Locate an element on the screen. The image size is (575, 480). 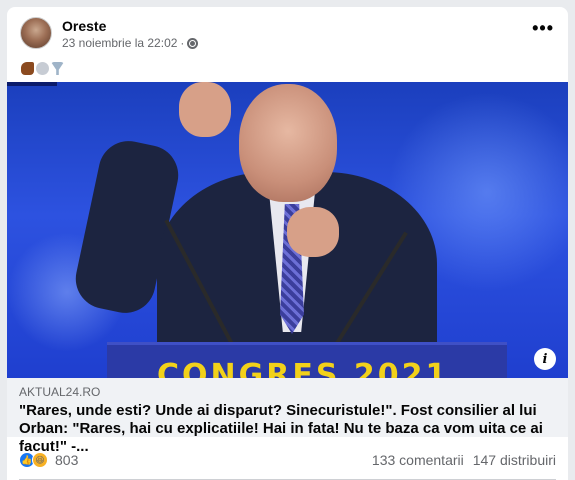
timestamp: 23 noiembrie la 22:02 is located at coordinates (119, 43).